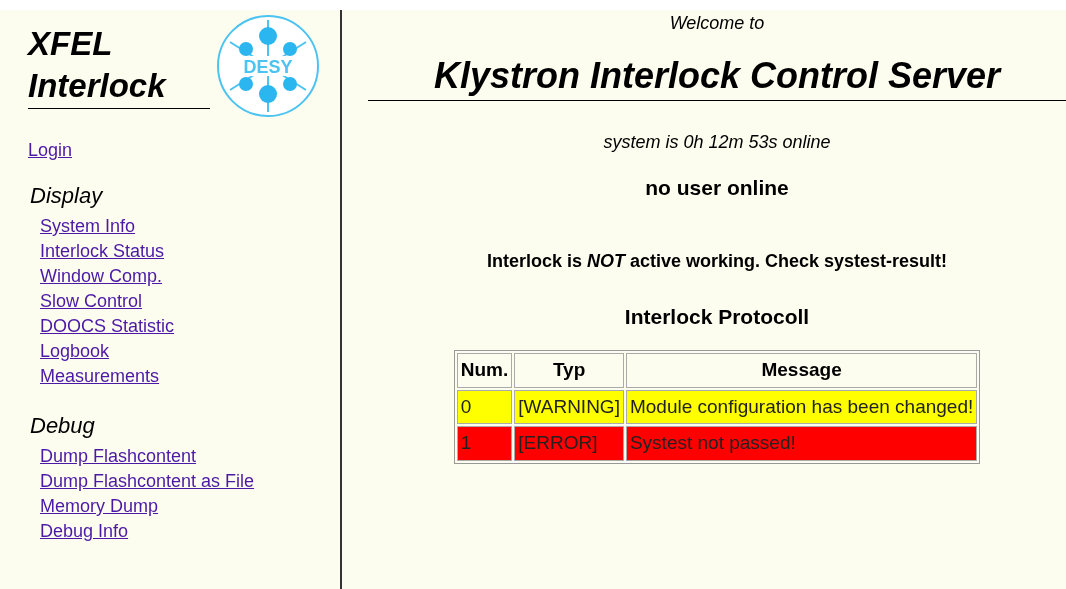  Describe the element at coordinates (717, 76) in the screenshot. I see `page-title: Klystron Interlock Control Server` at that location.